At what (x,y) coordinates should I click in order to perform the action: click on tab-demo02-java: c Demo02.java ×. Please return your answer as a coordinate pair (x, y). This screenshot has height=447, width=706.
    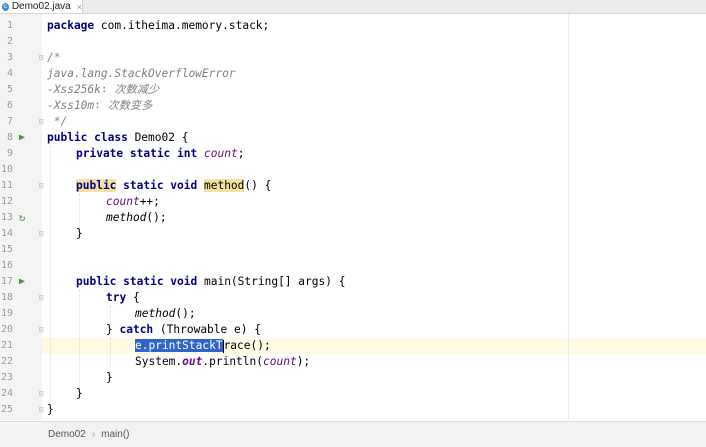
    Looking at the image, I should click on (41, 6).